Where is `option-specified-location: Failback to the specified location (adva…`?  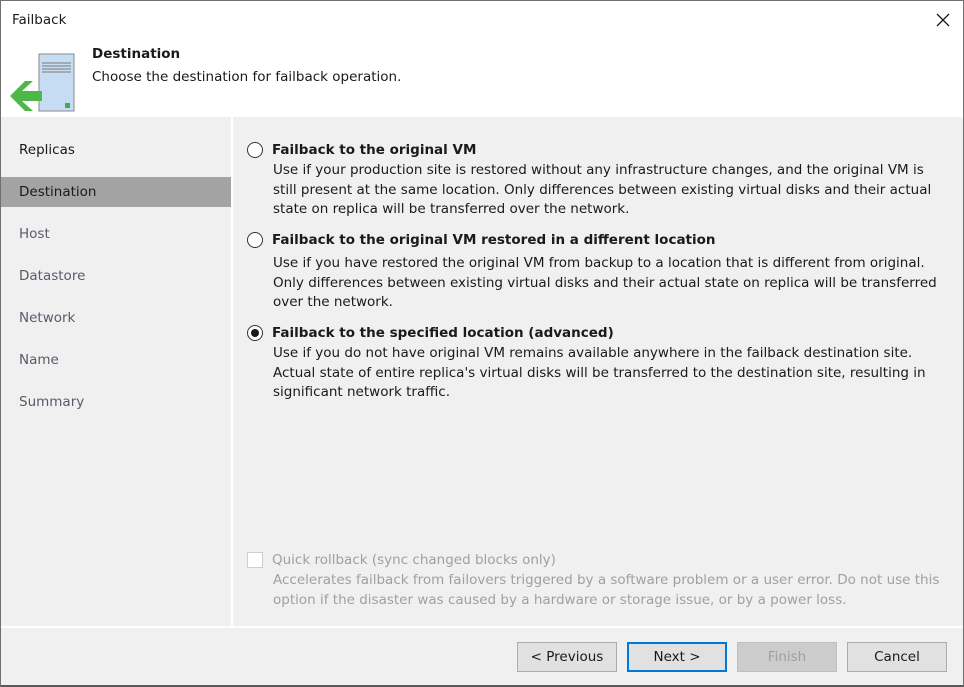
option-specified-location: Failback to the specified location (adva… is located at coordinates (597, 364).